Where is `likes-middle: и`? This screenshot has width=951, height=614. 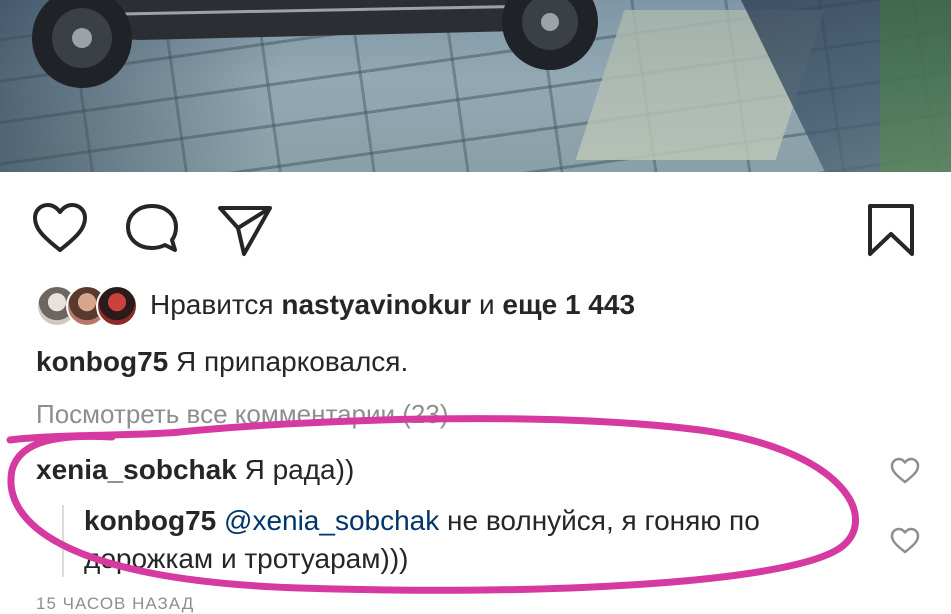 likes-middle: и is located at coordinates (486, 304).